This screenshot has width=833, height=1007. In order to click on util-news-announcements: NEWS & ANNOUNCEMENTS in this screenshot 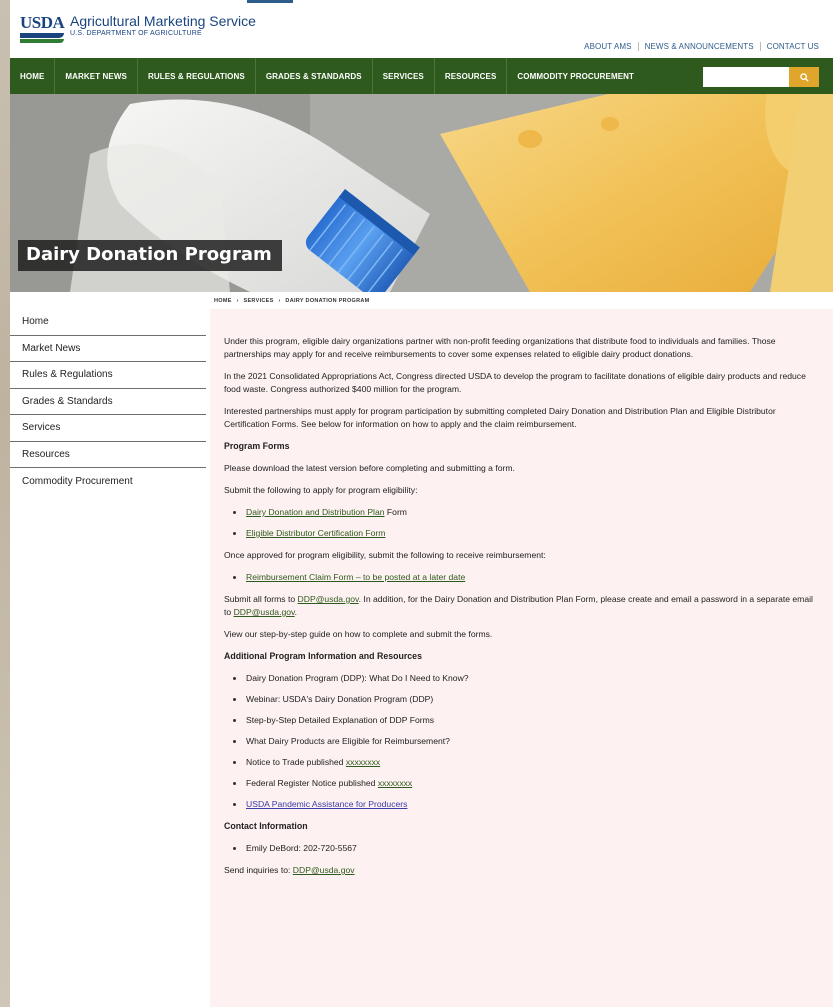, I will do `click(699, 46)`.